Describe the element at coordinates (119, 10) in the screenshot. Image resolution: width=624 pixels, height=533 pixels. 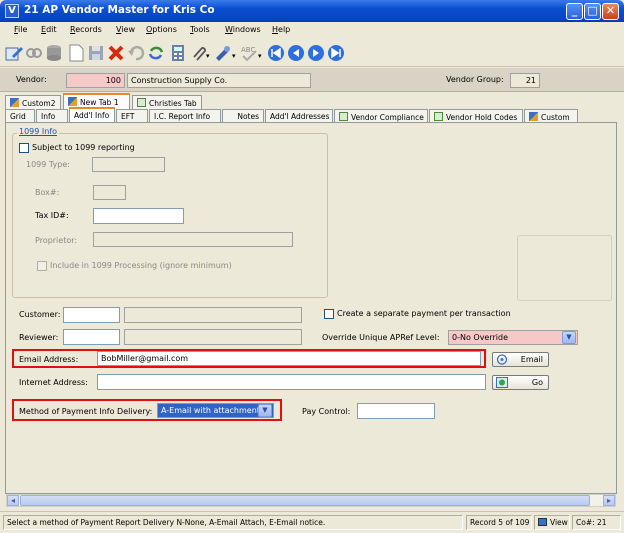
I see `window-title: 21 AP Vendor Master for Kris Co` at that location.